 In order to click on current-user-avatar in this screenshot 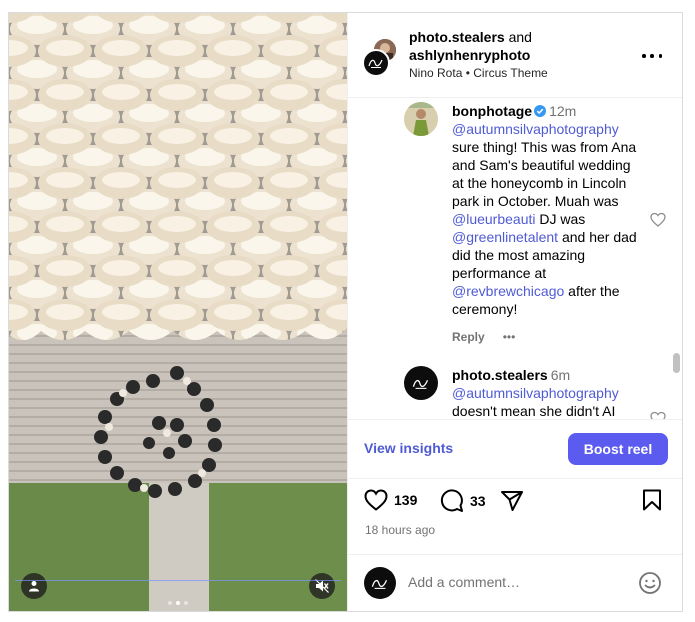, I will do `click(380, 583)`.